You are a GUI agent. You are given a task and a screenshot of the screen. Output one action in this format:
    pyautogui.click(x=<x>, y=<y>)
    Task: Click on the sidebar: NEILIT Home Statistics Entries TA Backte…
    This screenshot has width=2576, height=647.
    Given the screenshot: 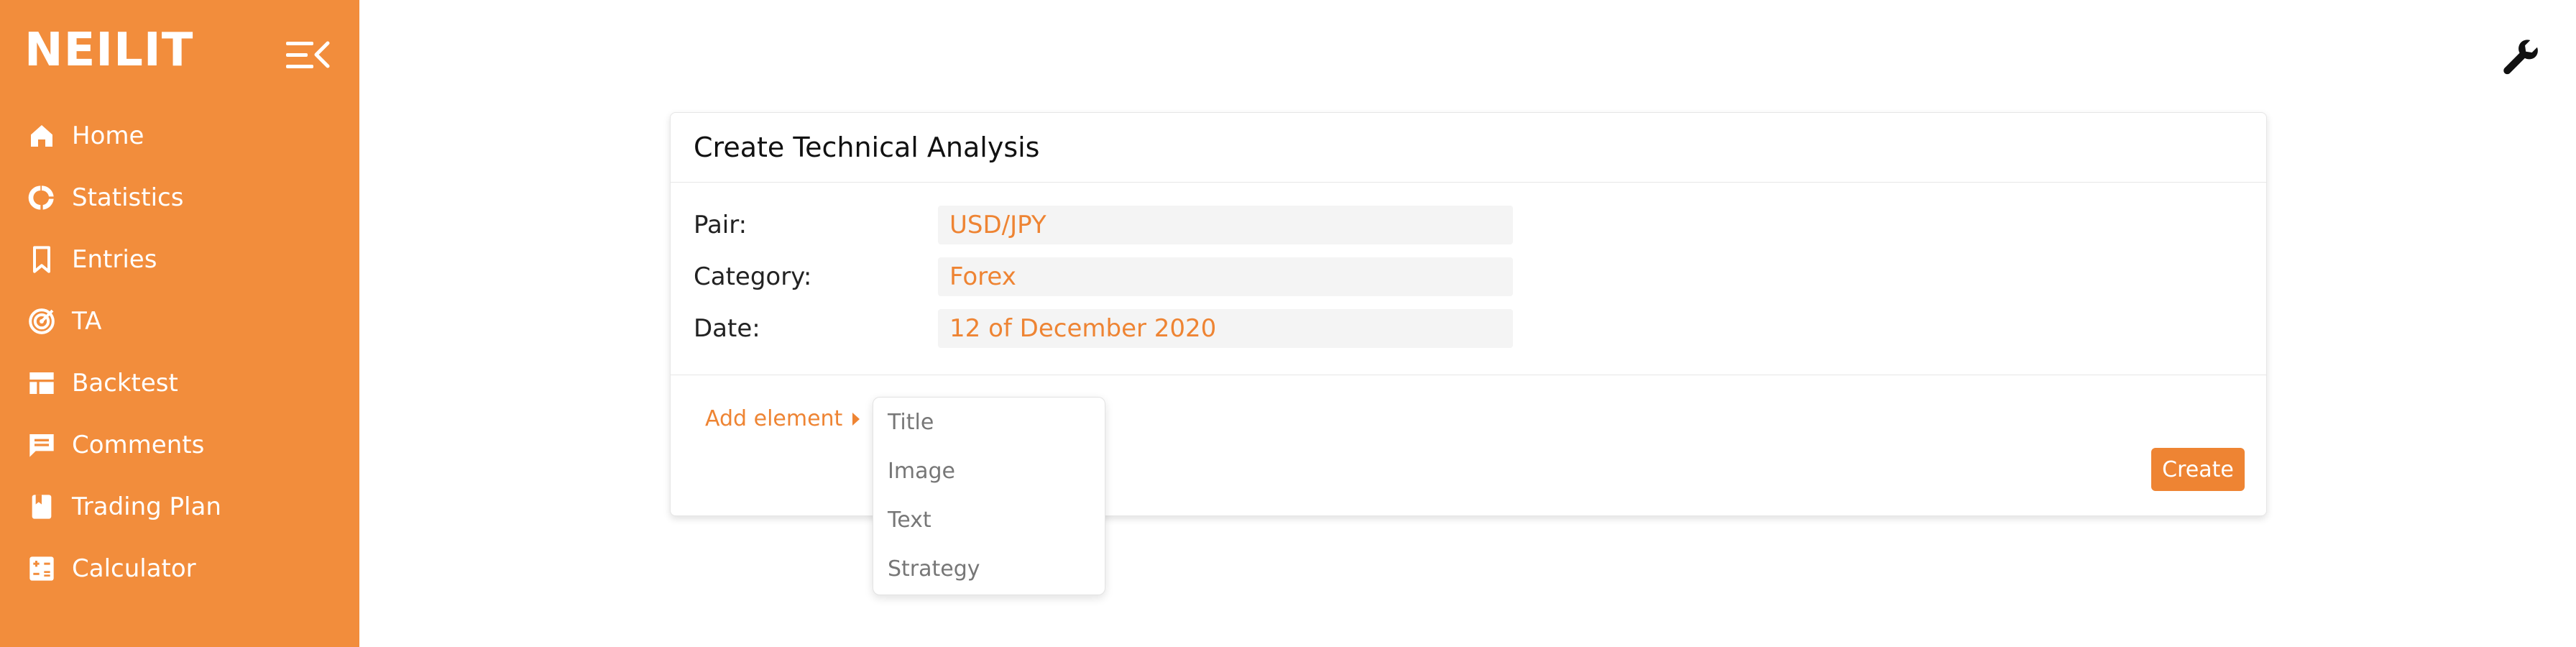 What is the action you would take?
    pyautogui.click(x=179, y=323)
    